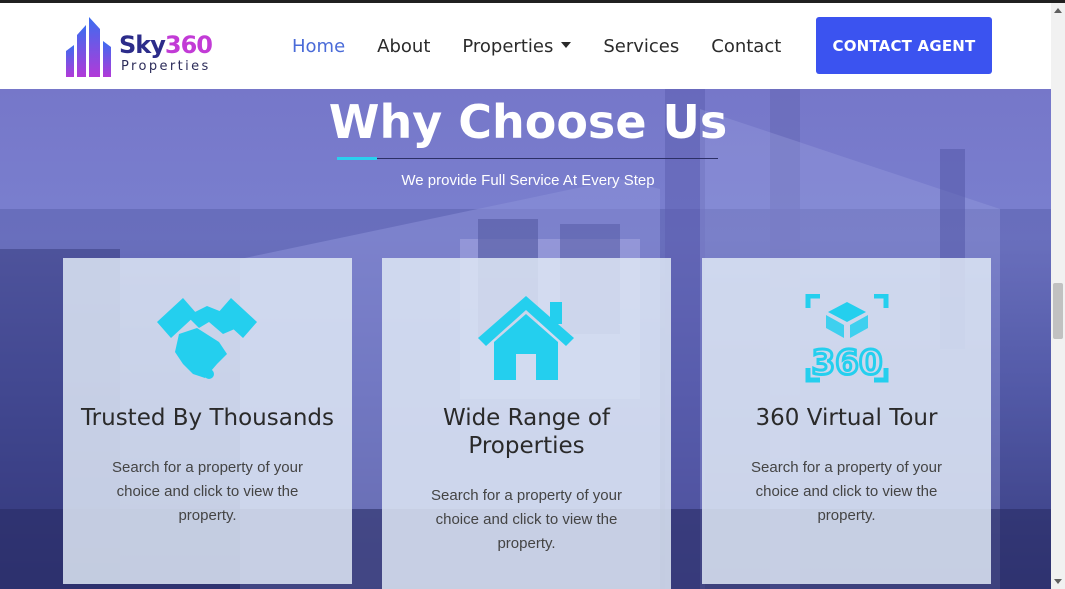 The width and height of the screenshot is (1065, 589). What do you see at coordinates (526, 432) in the screenshot?
I see `card-title-range: Wide Range of Properties` at bounding box center [526, 432].